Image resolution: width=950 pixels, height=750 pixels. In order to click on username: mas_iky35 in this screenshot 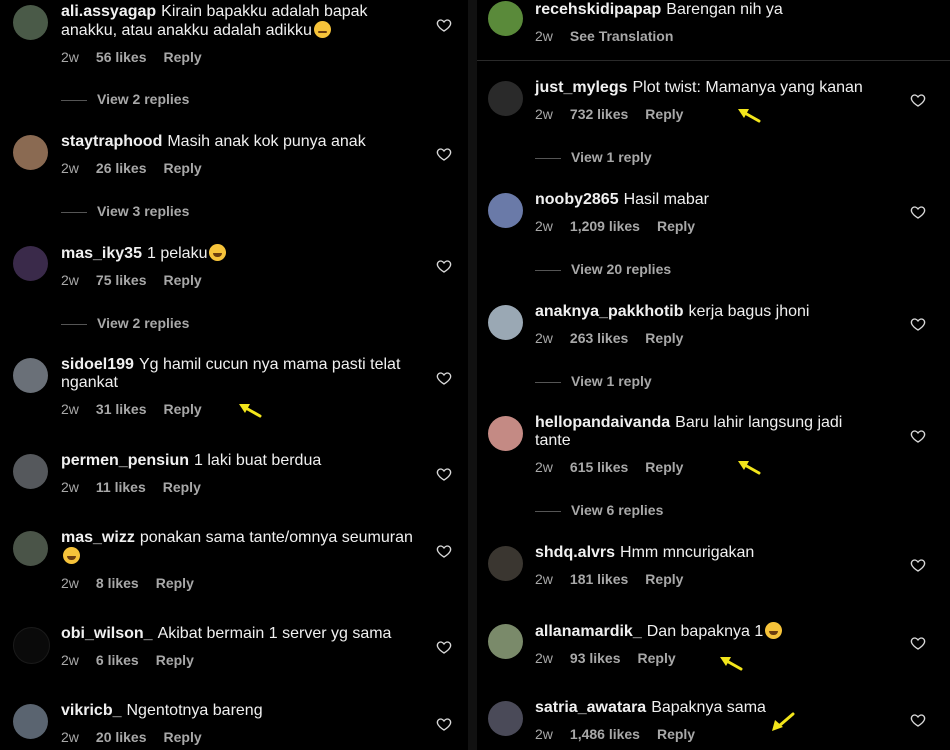, I will do `click(101, 253)`.